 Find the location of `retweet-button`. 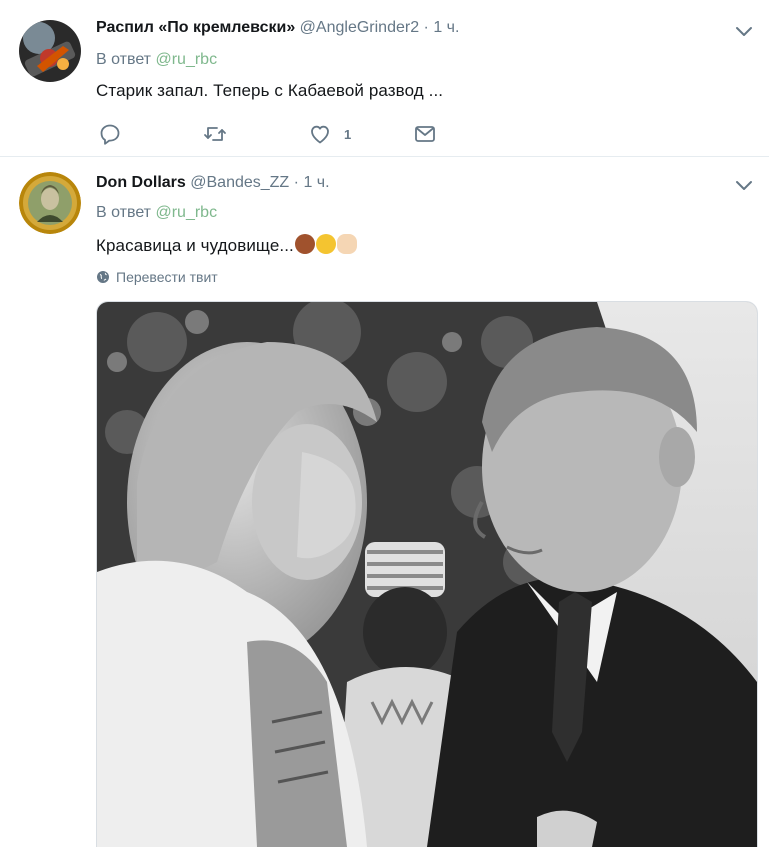

retweet-button is located at coordinates (215, 134).